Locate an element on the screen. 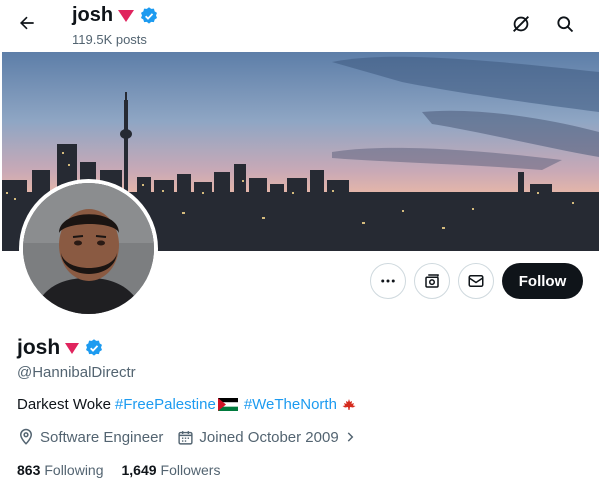  hashtag-link-wethenorth: #WeTheNorth is located at coordinates (290, 404).